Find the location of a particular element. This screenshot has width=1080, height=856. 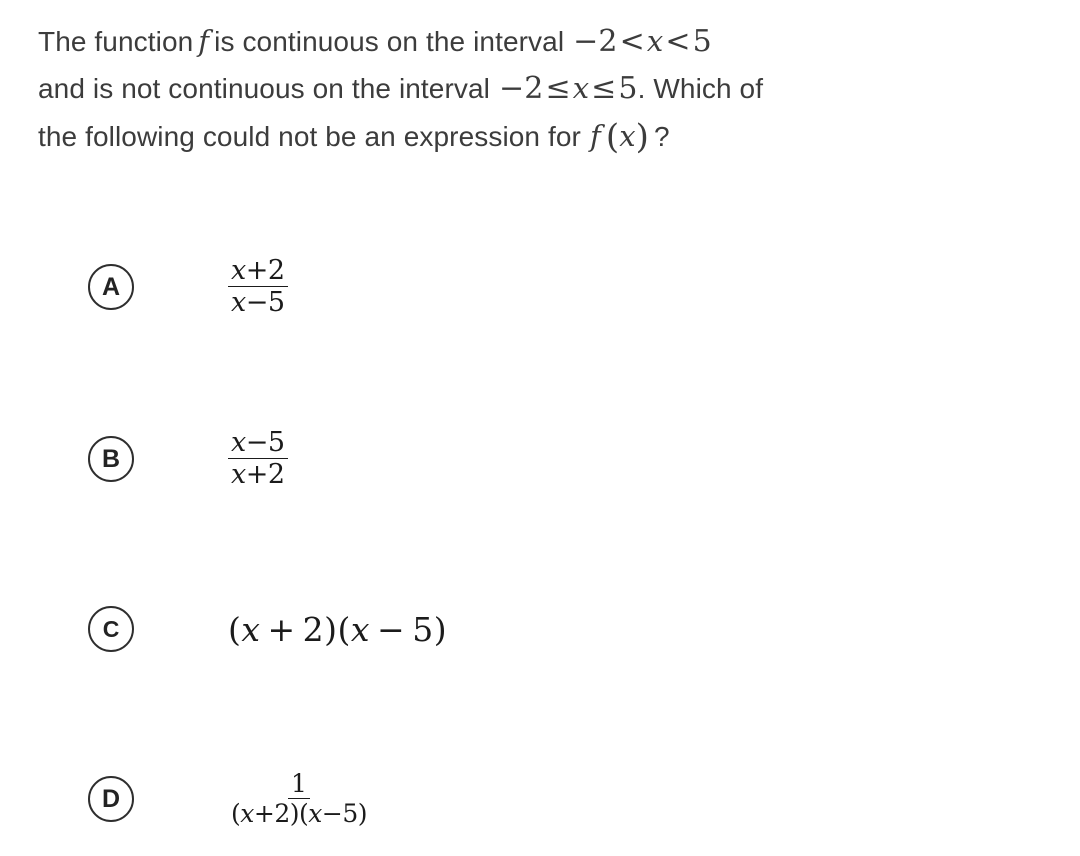

option-expression-c: (x +2)(x −5) is located at coordinates (337, 629).